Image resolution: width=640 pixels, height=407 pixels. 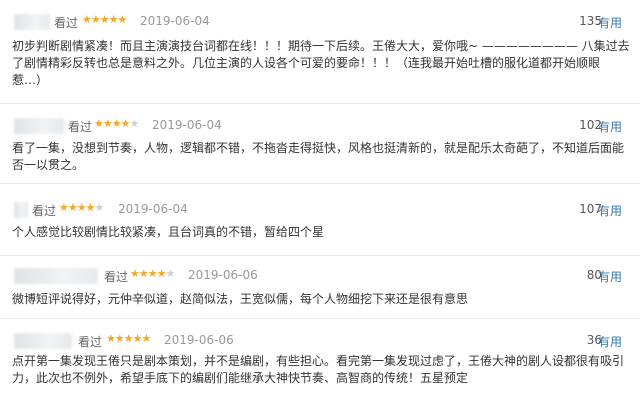 I want to click on review-text: 微博短评说得好，元仲辛似道，赵简似法，王宽似儒，每个人物细挖下来还是很有意思, so click(x=240, y=299).